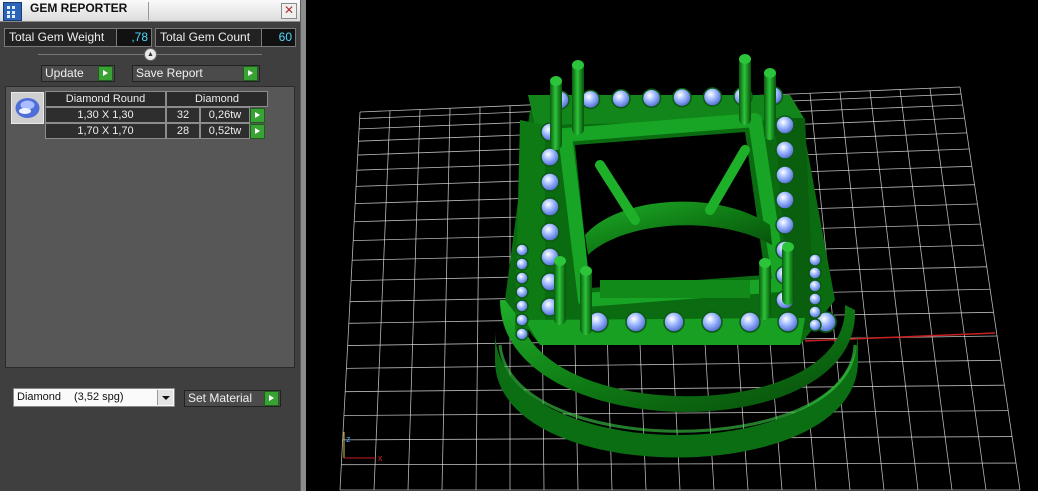 The height and width of the screenshot is (491, 1038). I want to click on titlebar: GEM REPORTER ✕, so click(150, 11).